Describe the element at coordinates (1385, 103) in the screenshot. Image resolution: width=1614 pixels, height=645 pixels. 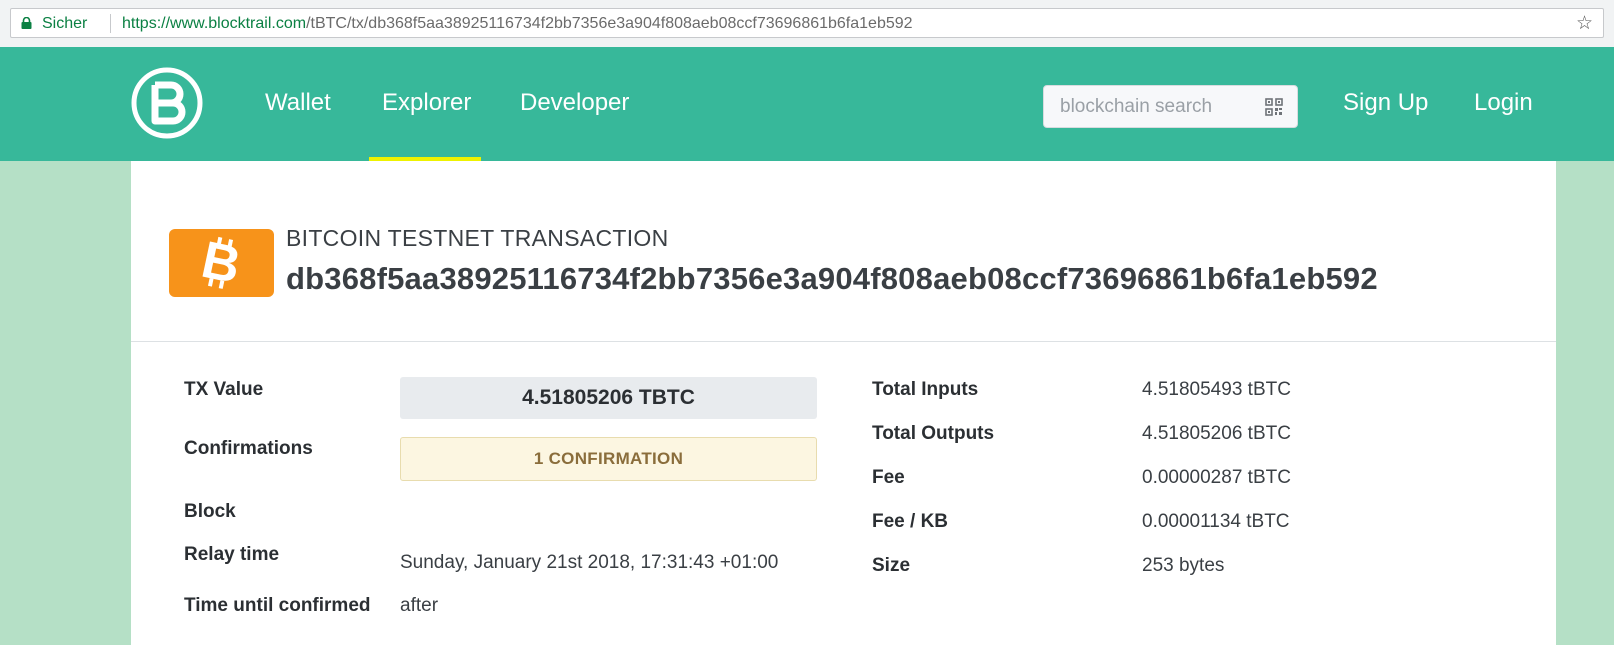
I see `signup-link: Sign Up` at that location.